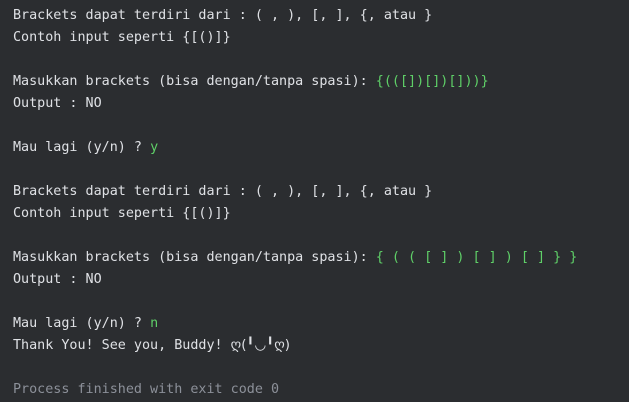  Describe the element at coordinates (122, 345) in the screenshot. I see `farewell-text: Thank You! See you, Buddy!` at that location.